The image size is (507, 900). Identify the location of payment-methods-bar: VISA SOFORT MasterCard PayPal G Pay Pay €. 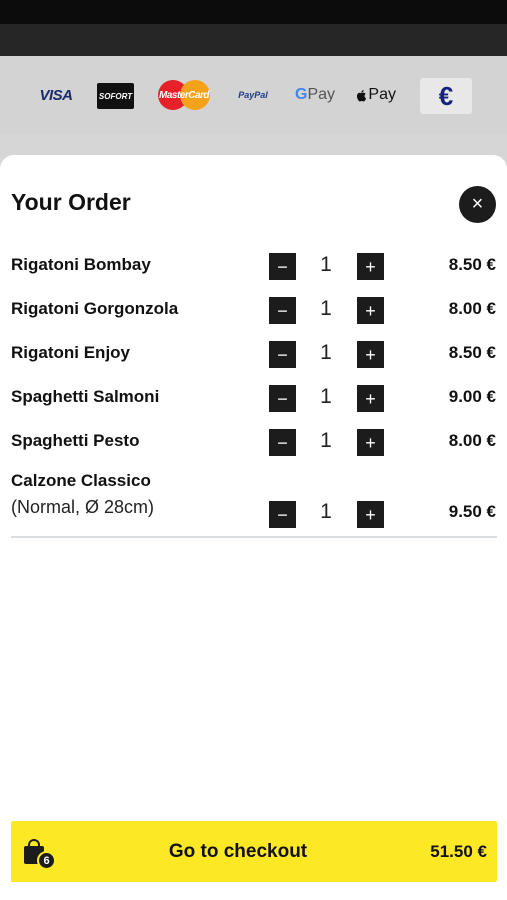
(253, 95).